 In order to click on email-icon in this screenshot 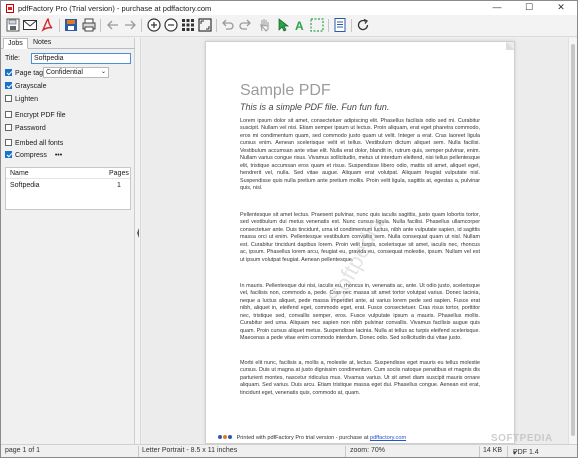, I will do `click(30, 25)`.